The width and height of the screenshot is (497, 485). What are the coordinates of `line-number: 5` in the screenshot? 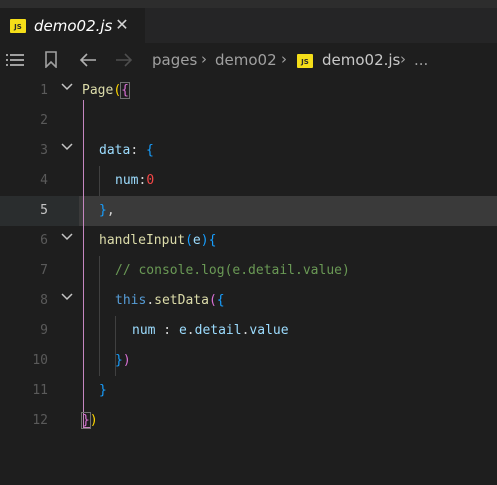 It's located at (44, 210).